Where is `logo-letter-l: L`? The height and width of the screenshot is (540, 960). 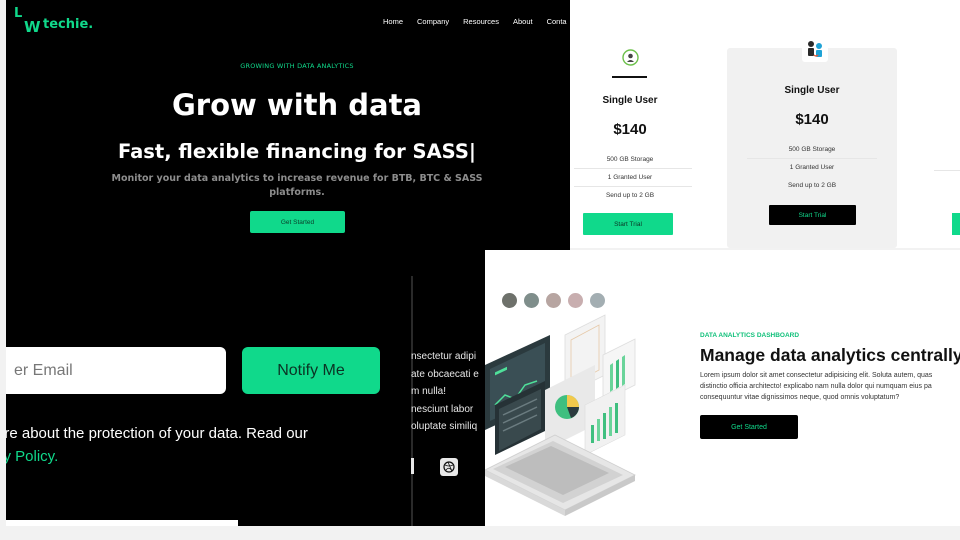
logo-letter-l: L is located at coordinates (18, 13).